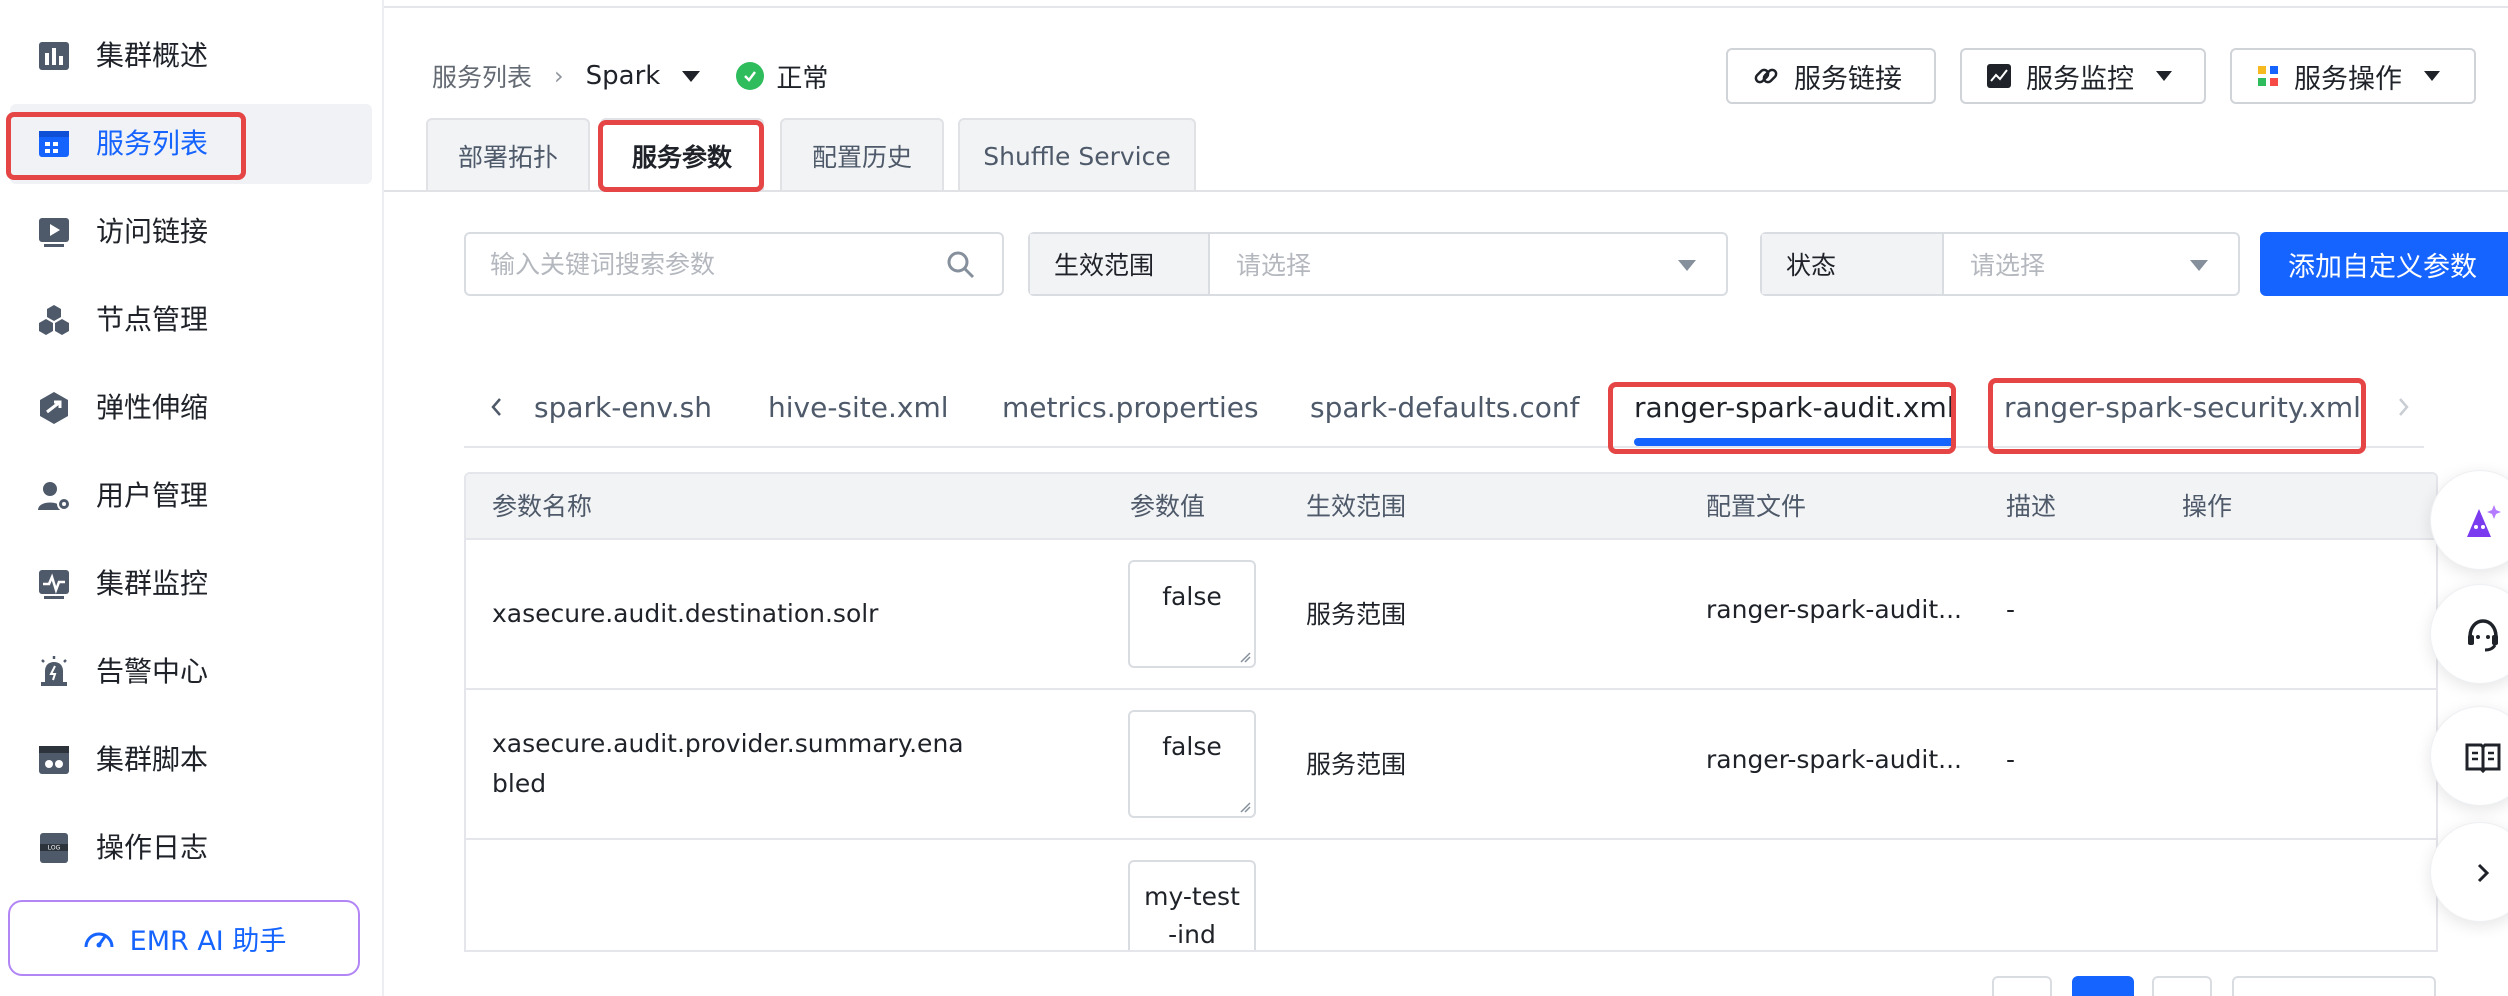  Describe the element at coordinates (2353, 76) in the screenshot. I see `service-ops-button: 服务操作` at that location.